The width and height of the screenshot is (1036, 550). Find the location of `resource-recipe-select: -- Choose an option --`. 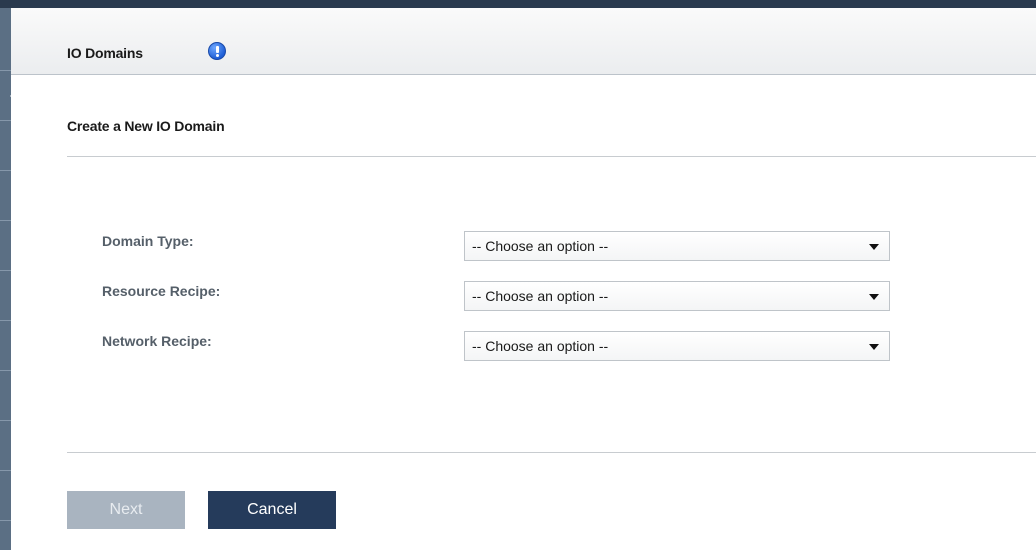

resource-recipe-select: -- Choose an option -- is located at coordinates (677, 296).